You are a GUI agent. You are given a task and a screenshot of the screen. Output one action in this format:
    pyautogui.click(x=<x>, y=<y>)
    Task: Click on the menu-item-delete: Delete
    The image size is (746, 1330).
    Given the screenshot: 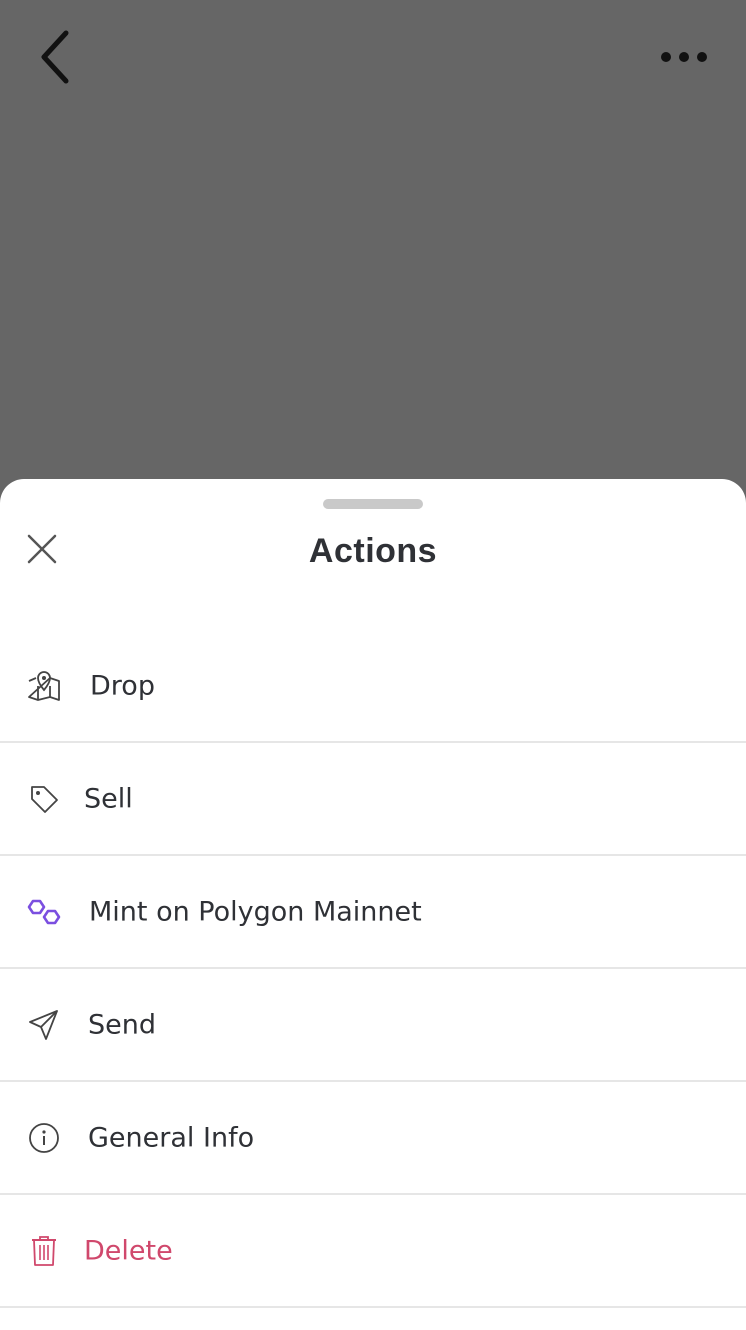 What is the action you would take?
    pyautogui.click(x=373, y=1251)
    